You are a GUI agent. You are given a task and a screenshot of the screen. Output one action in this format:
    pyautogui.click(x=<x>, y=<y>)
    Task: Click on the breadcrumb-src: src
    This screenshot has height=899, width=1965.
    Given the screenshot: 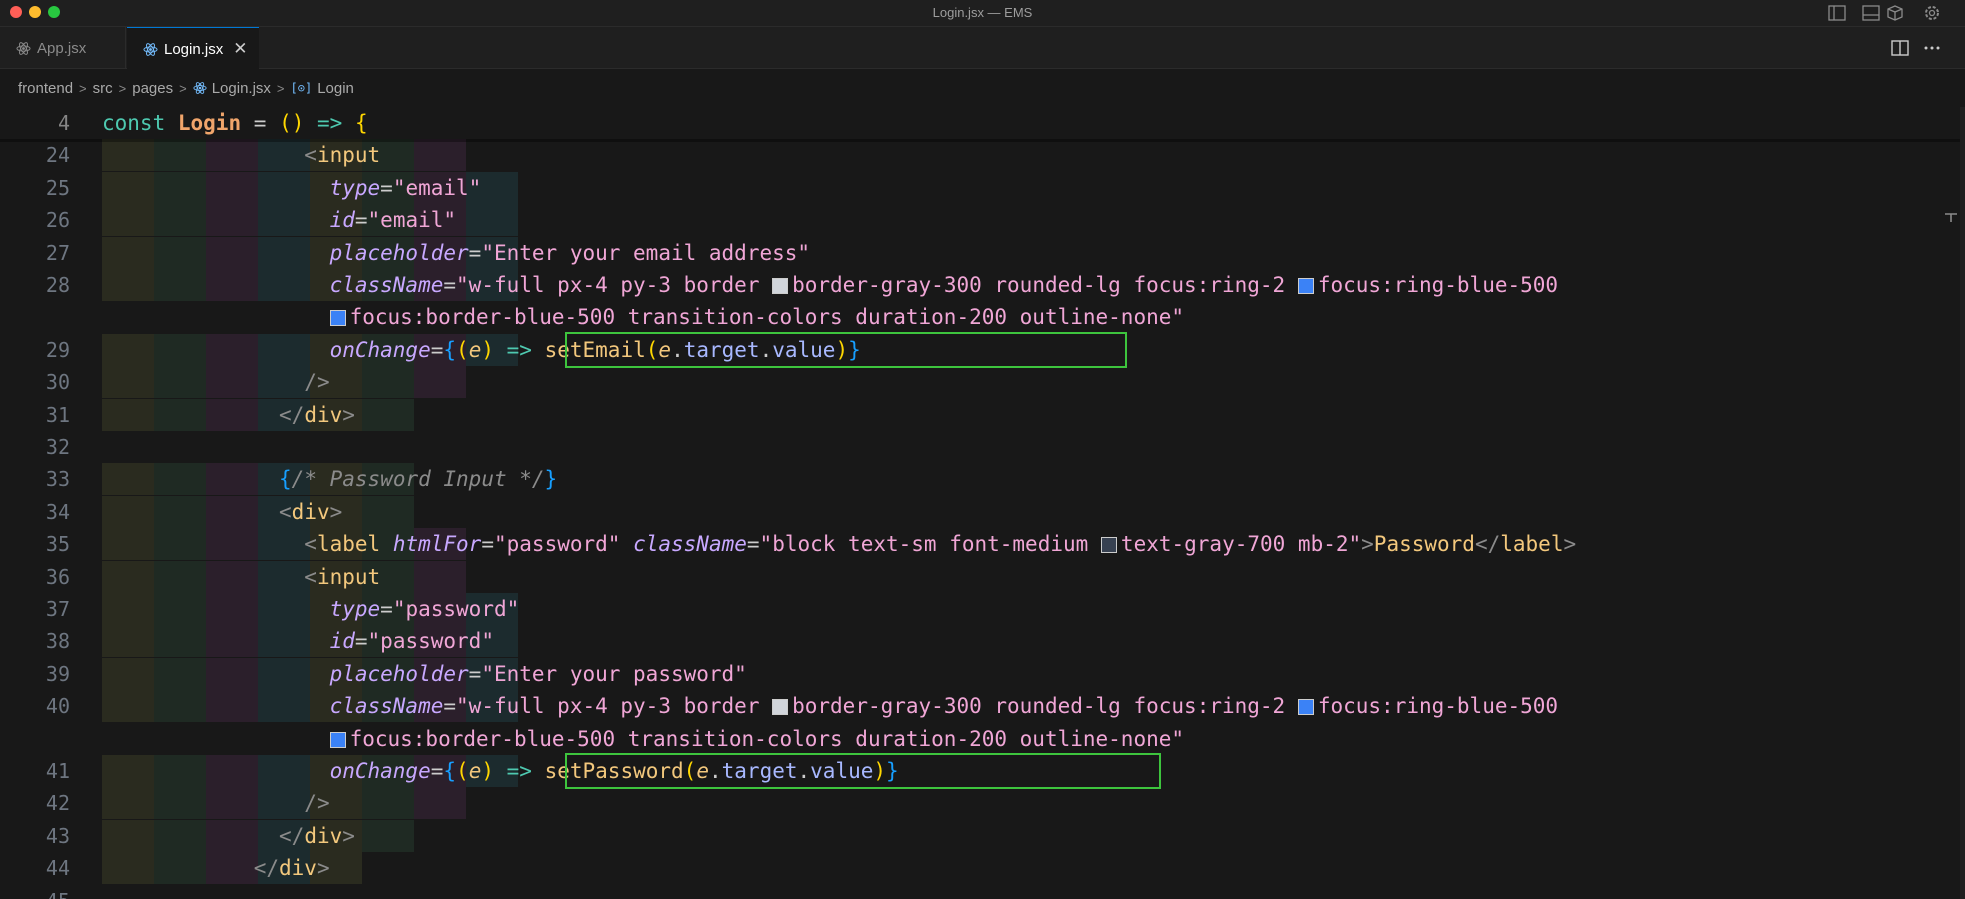 What is the action you would take?
    pyautogui.click(x=103, y=88)
    